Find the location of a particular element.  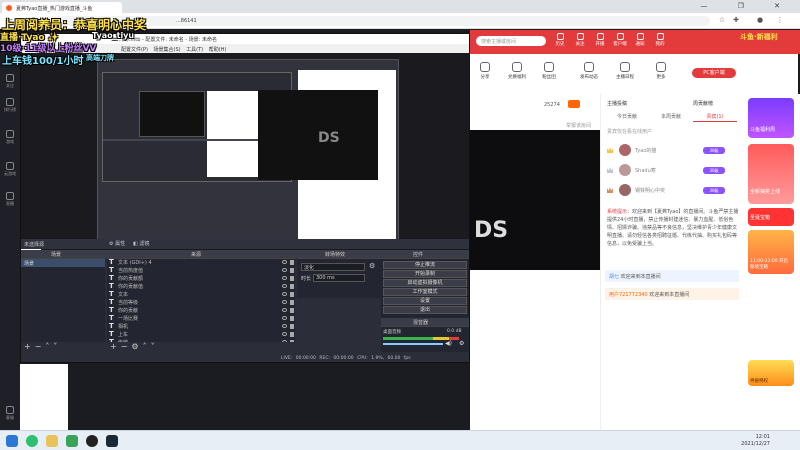

rank-row: Shadu寒 30级 is located at coordinates (672, 171).